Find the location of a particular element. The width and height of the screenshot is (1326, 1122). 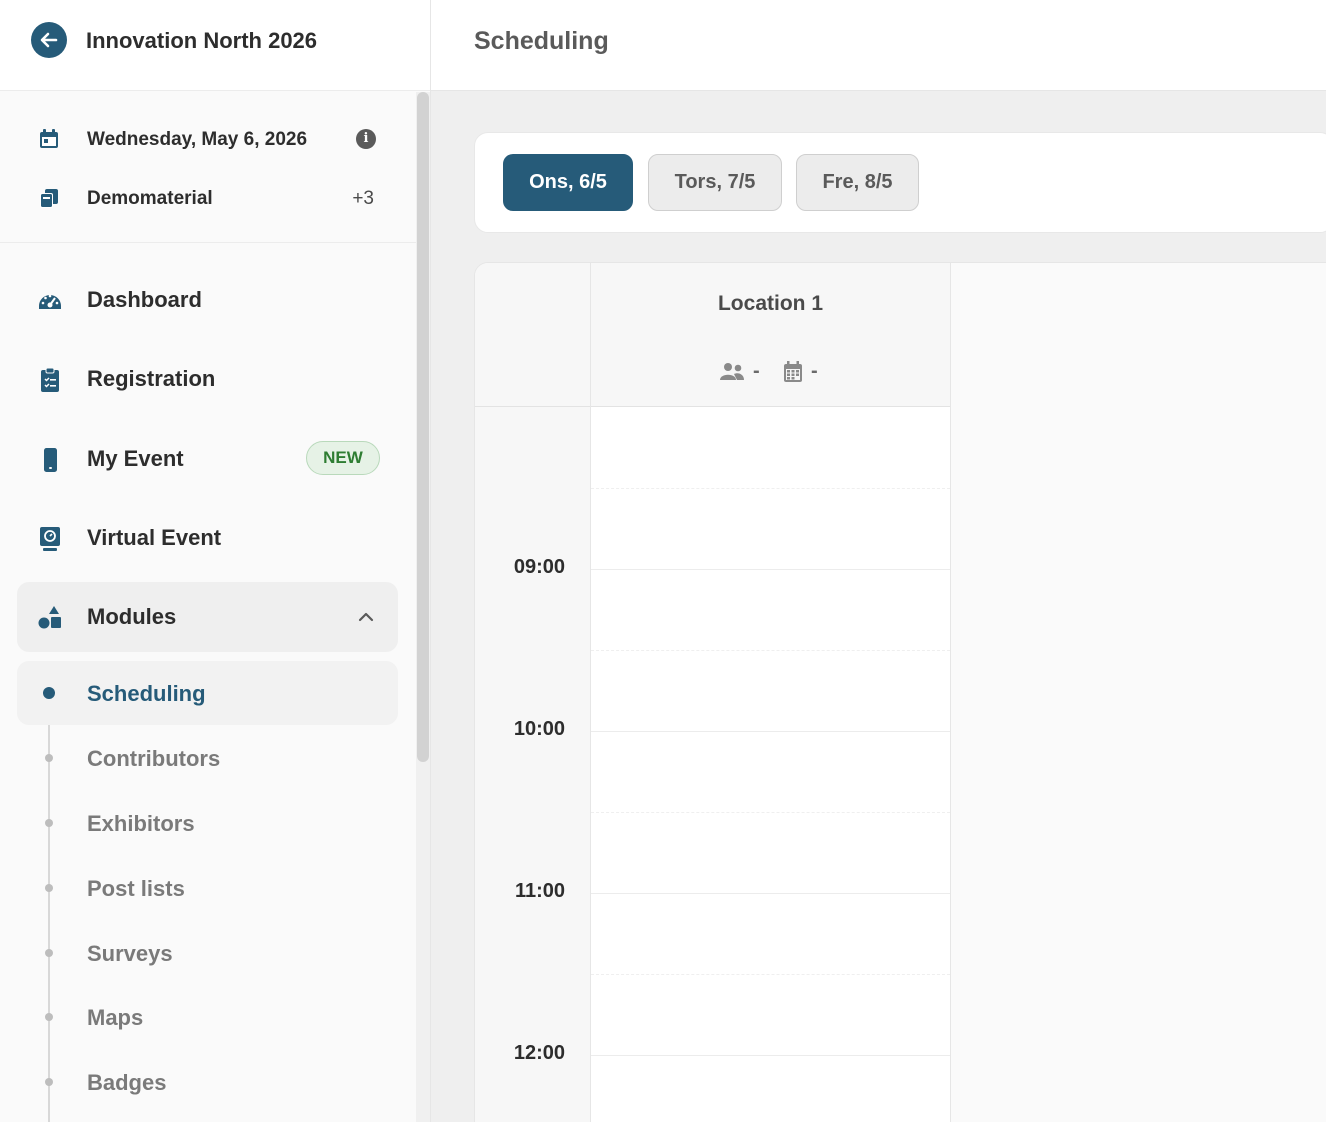

users-icon is located at coordinates (732, 371).